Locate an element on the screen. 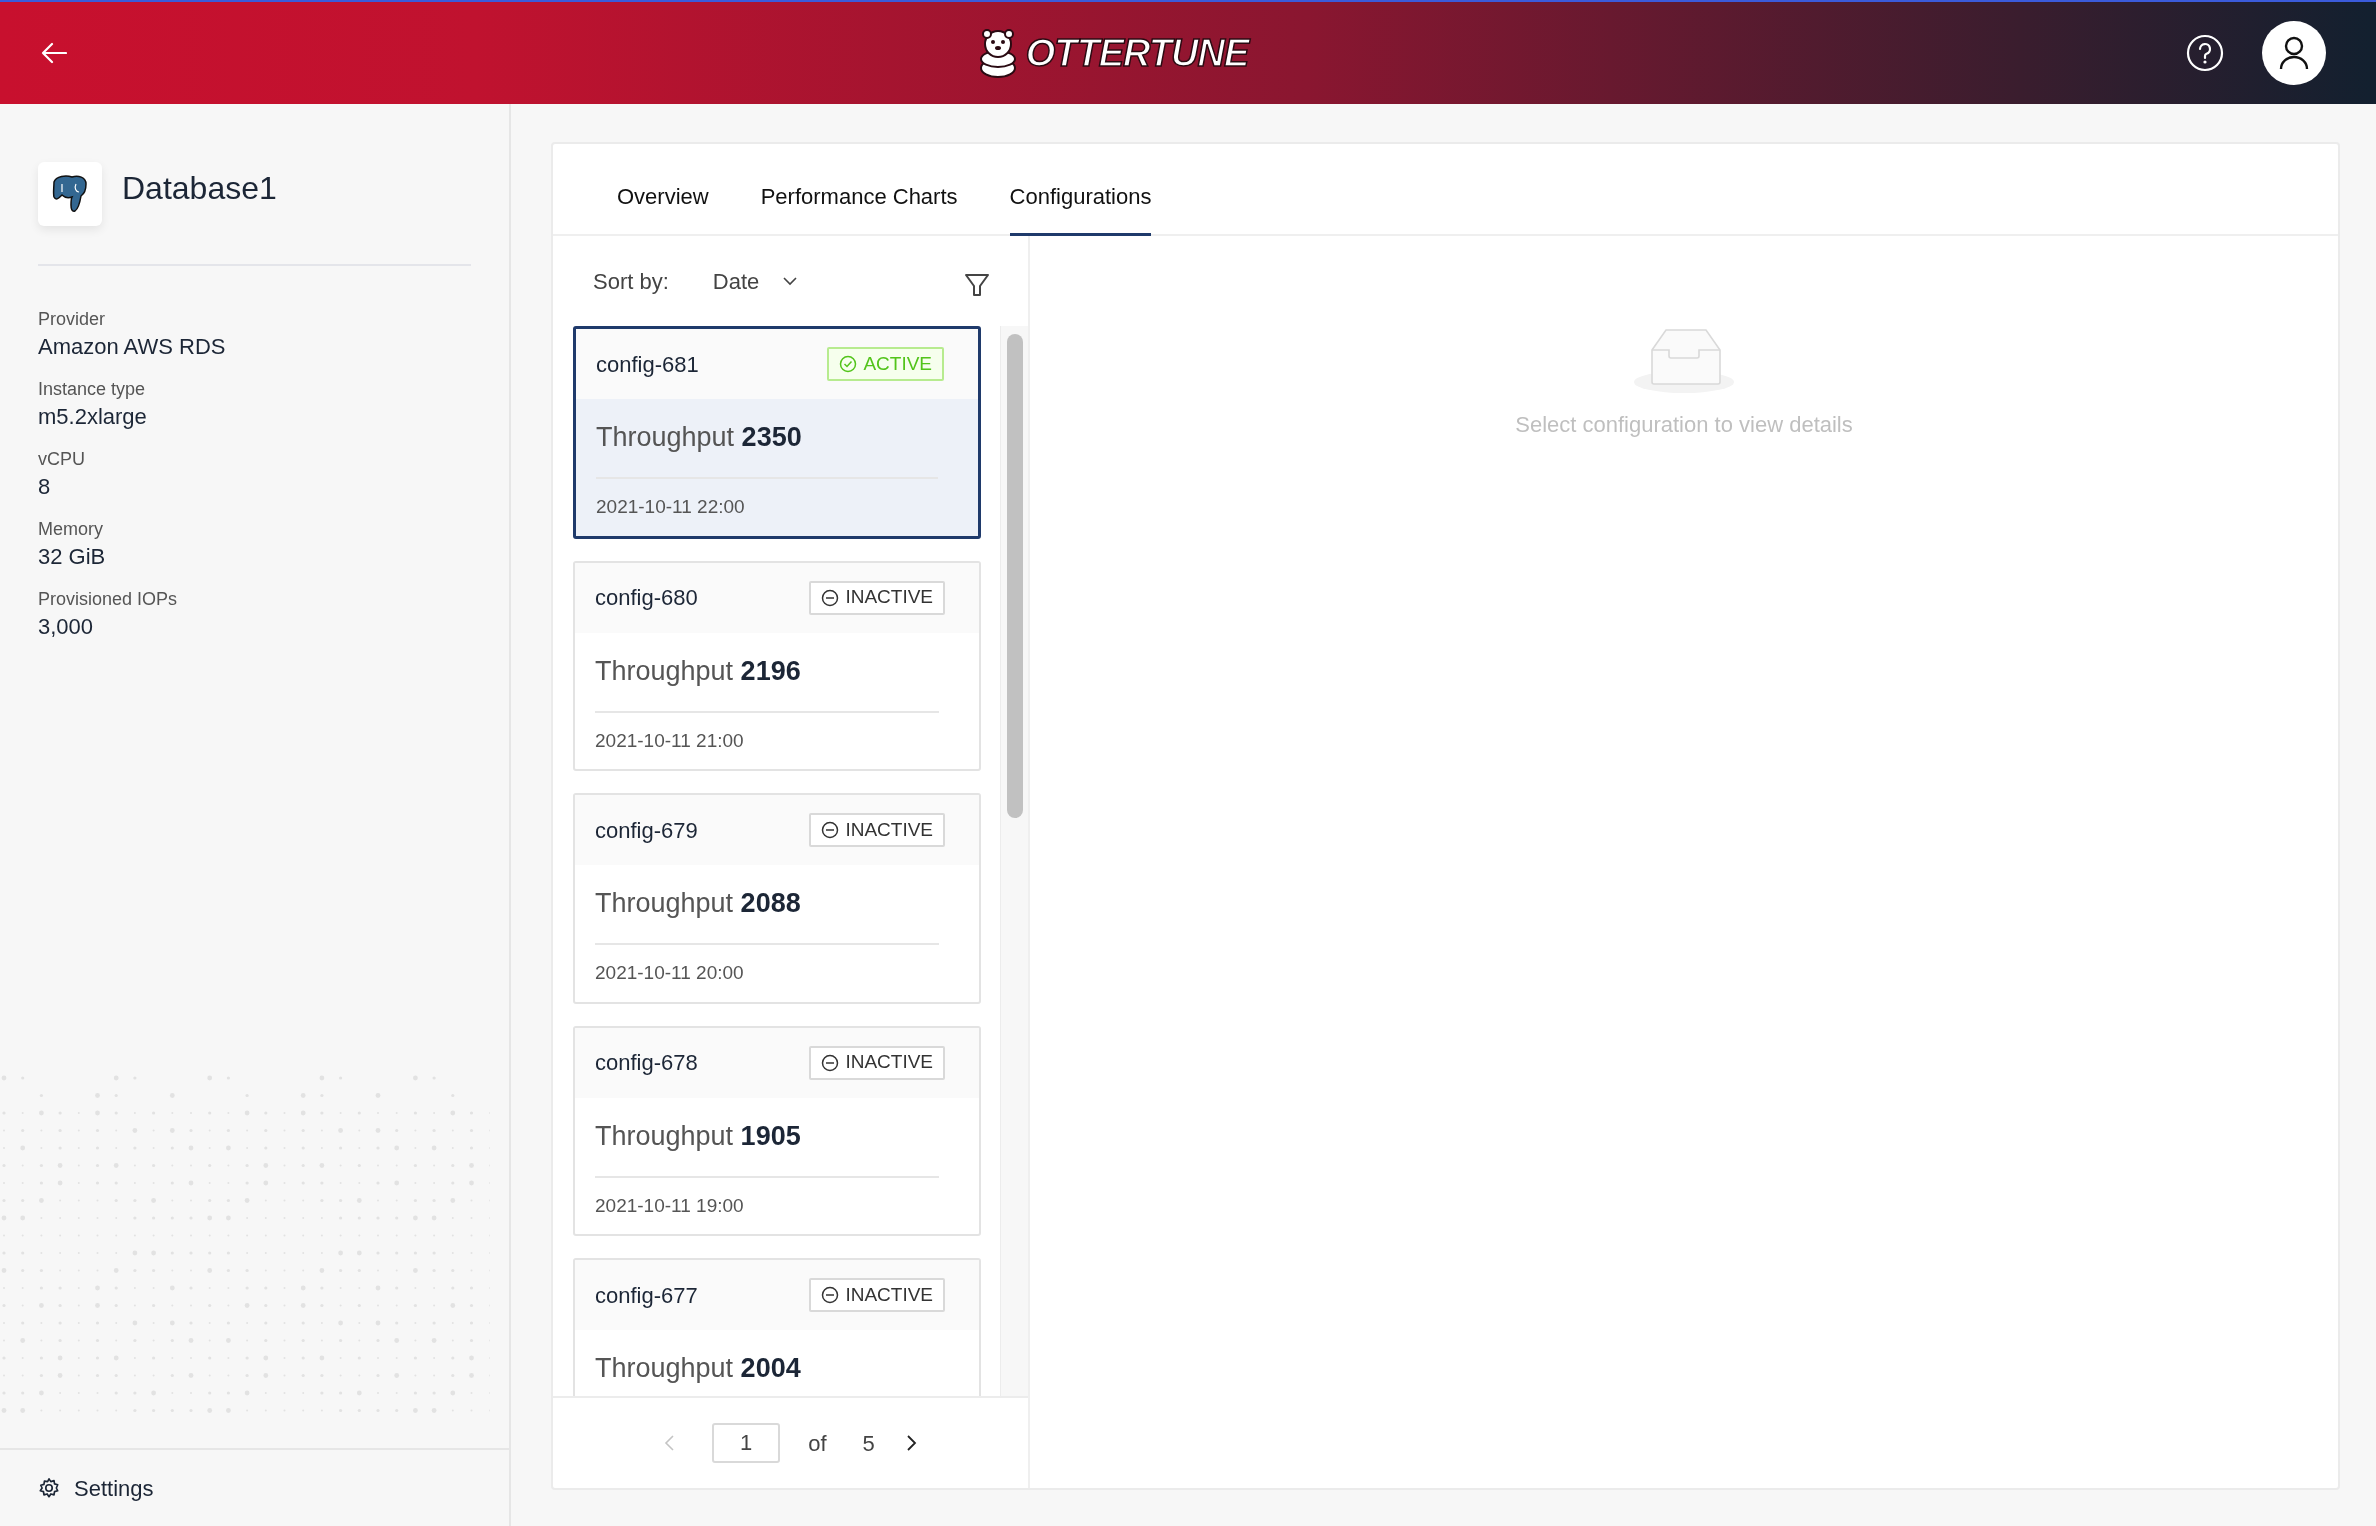 This screenshot has width=2376, height=1526. tab: Overview is located at coordinates (663, 208).